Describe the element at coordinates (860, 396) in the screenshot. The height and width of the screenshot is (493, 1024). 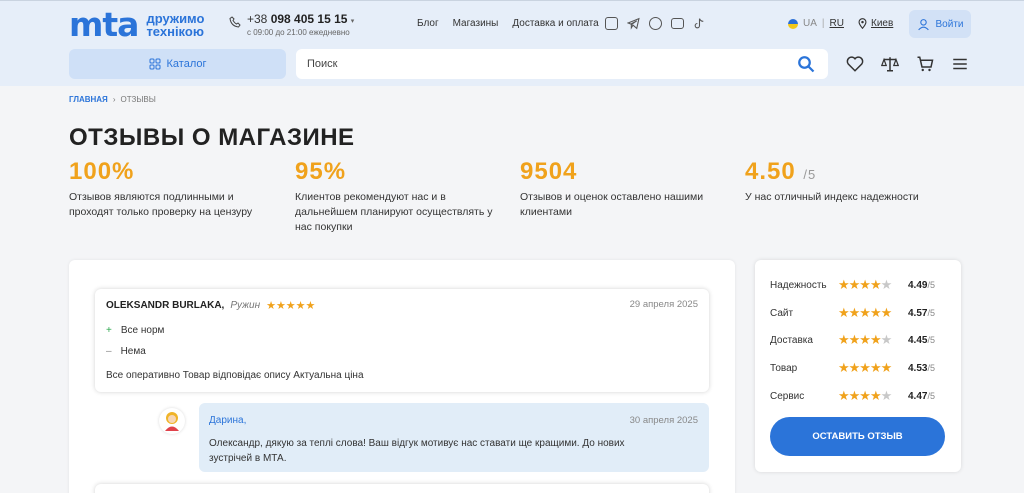
I see `rating-row-service: Сервис ★★★★★ 4.47/5` at that location.